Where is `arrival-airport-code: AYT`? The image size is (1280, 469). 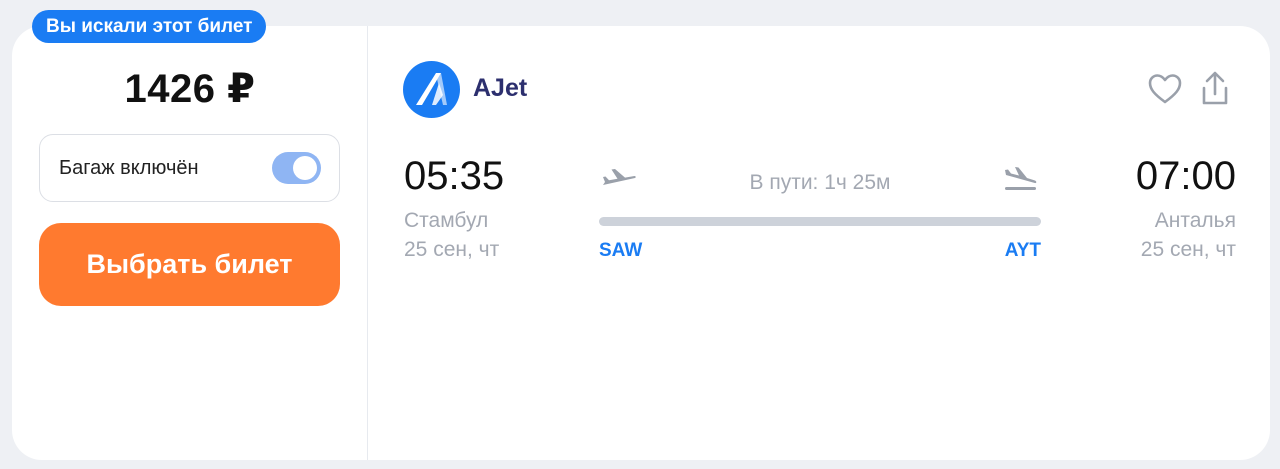
arrival-airport-code: AYT is located at coordinates (1022, 250).